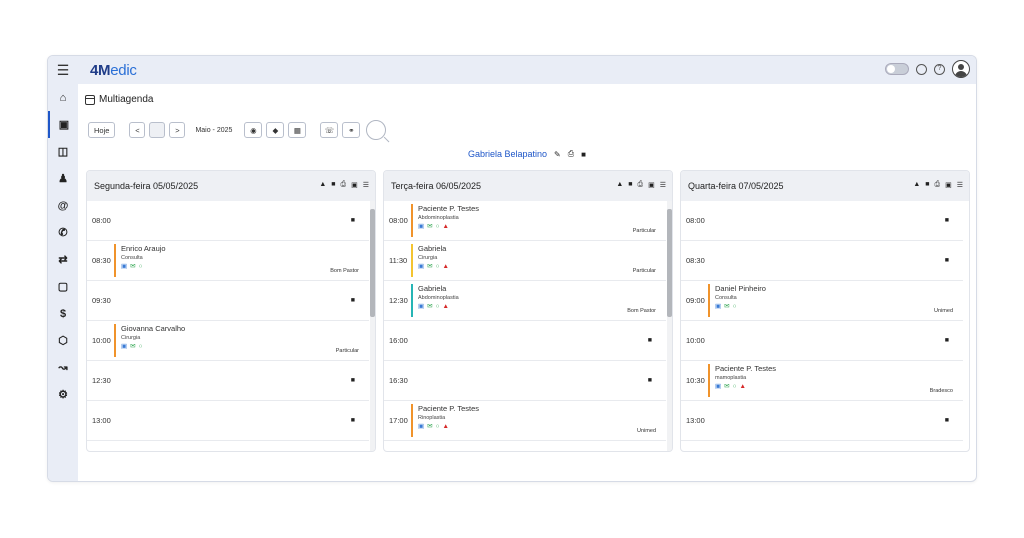  What do you see at coordinates (63, 151) in the screenshot?
I see `car-icon: ◫` at bounding box center [63, 151].